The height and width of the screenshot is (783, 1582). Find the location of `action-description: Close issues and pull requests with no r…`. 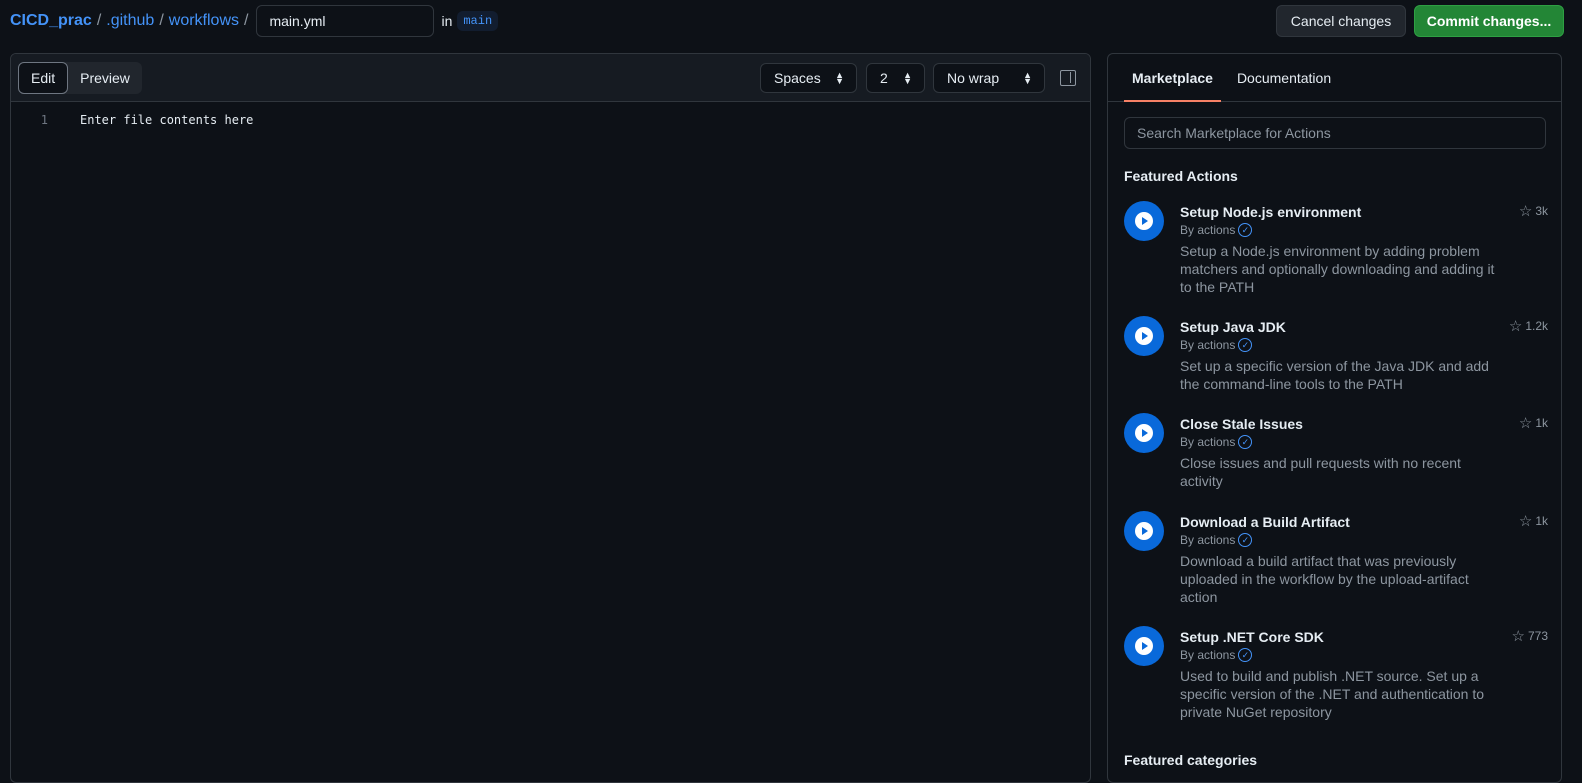

action-description: Close issues and pull requests with no r… is located at coordinates (1320, 472).